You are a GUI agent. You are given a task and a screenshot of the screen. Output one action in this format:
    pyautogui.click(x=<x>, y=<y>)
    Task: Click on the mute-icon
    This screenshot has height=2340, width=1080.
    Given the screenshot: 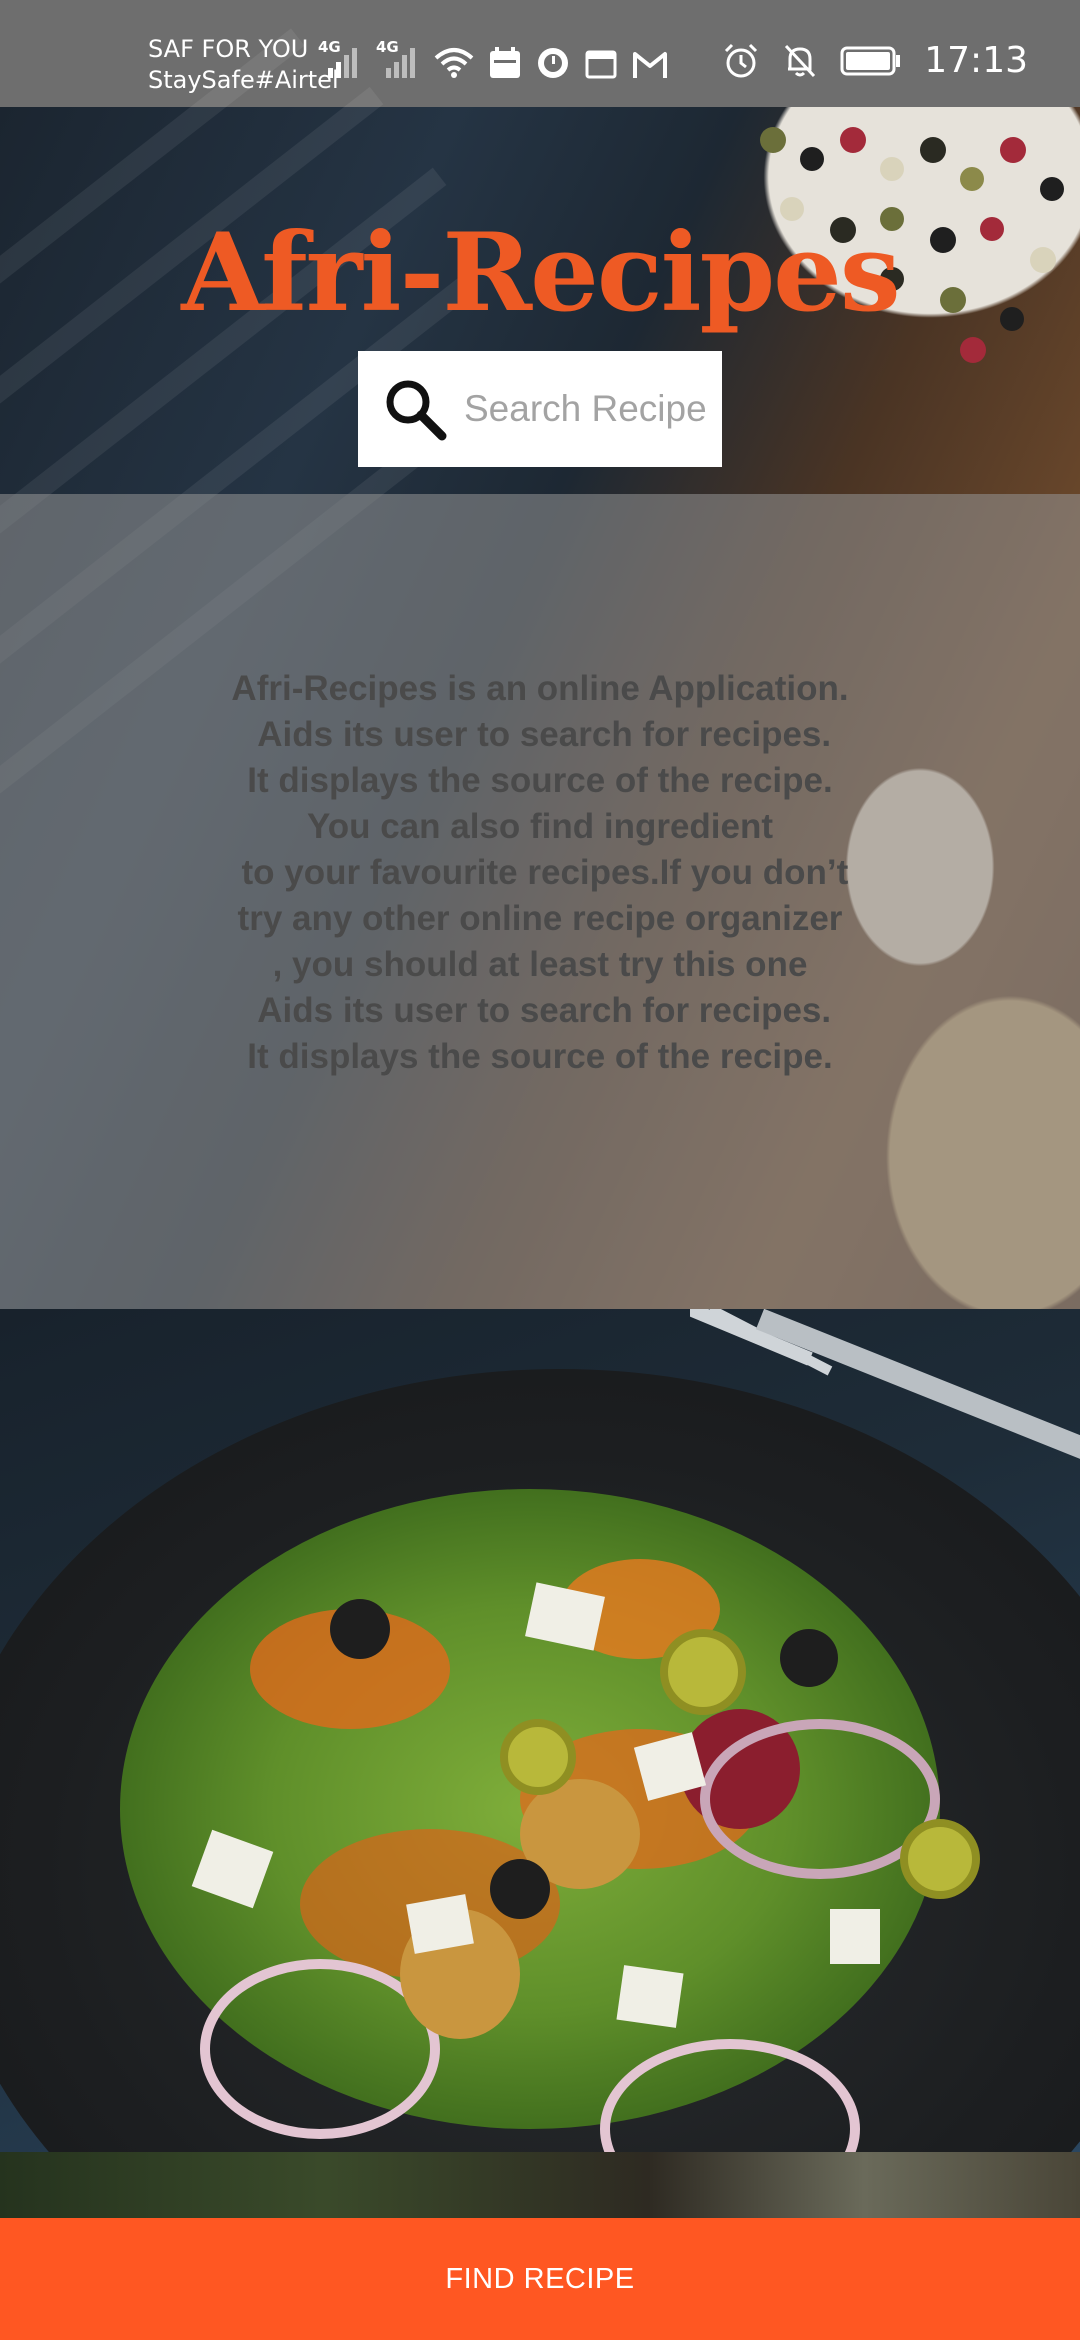 What is the action you would take?
    pyautogui.click(x=800, y=60)
    